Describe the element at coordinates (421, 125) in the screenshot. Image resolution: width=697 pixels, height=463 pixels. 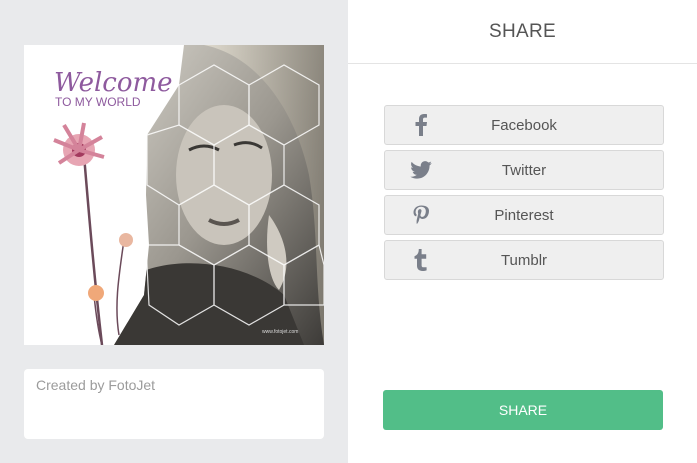
I see `facebook-icon` at that location.